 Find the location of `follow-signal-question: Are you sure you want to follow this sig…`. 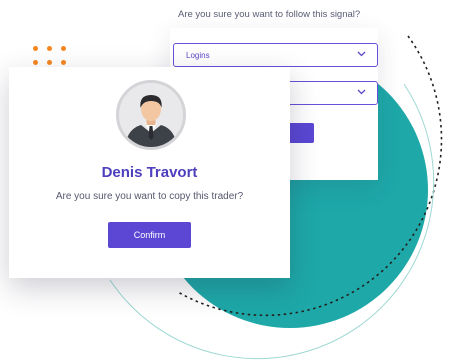

follow-signal-question: Are you sure you want to follow this sig… is located at coordinates (269, 14).